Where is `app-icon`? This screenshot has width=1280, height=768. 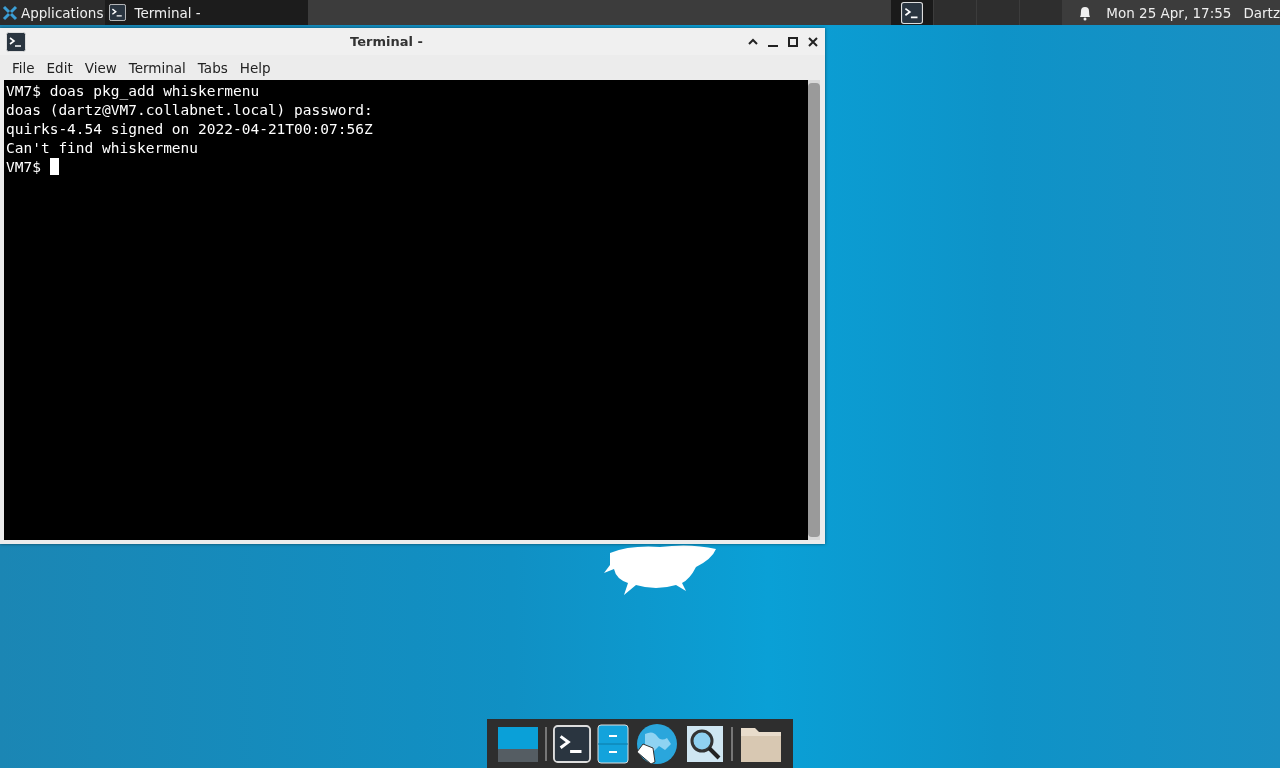 app-icon is located at coordinates (16, 41).